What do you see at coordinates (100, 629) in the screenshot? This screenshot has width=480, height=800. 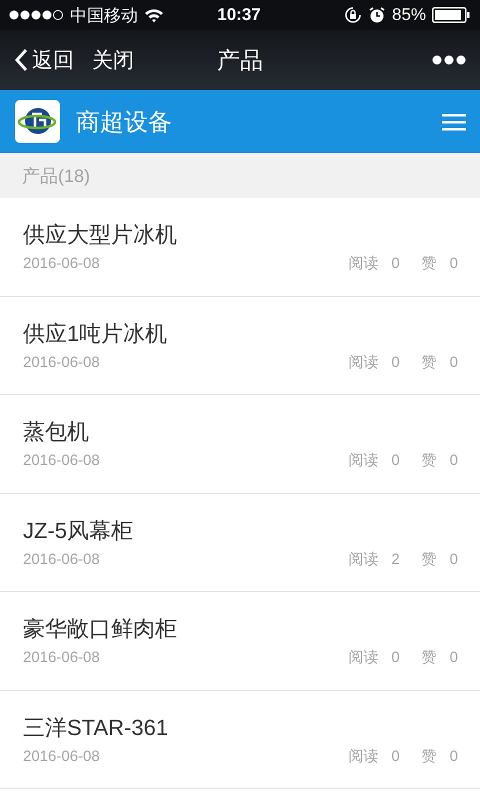 I see `product-title: 豪华敞口鲜肉柜` at bounding box center [100, 629].